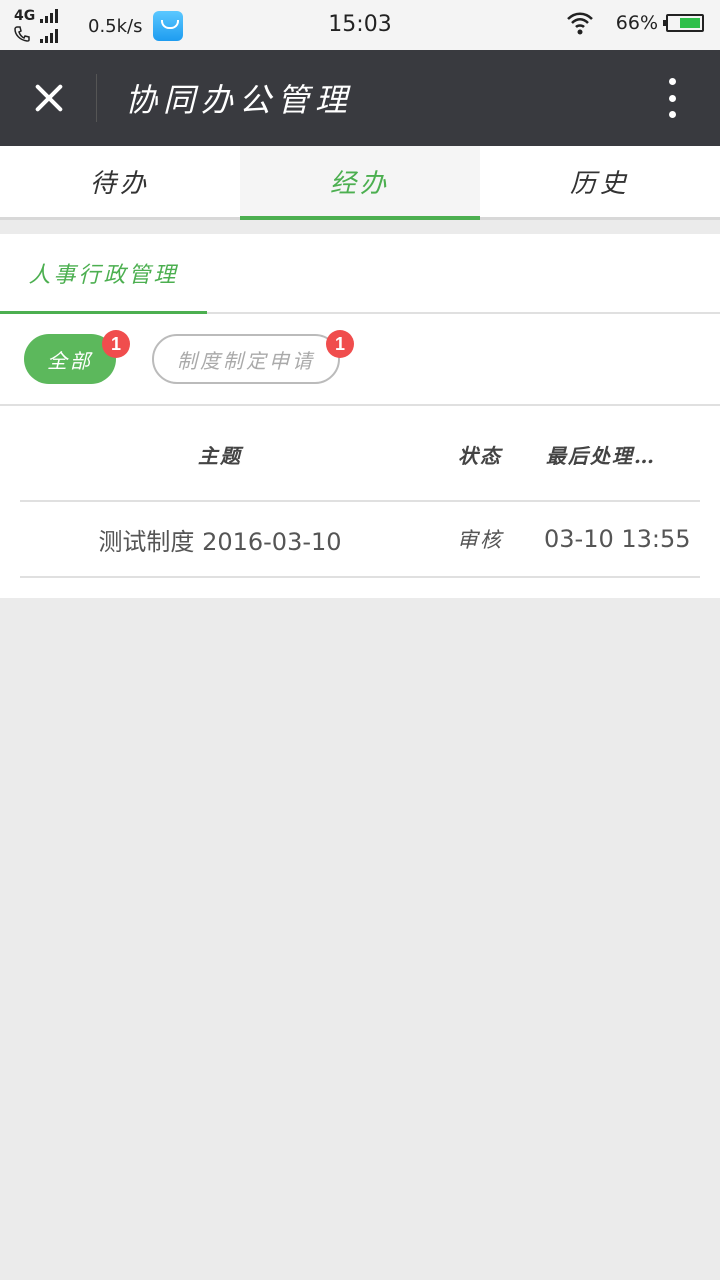 The image size is (720, 1280). I want to click on app-header: 协同办公管理, so click(360, 98).